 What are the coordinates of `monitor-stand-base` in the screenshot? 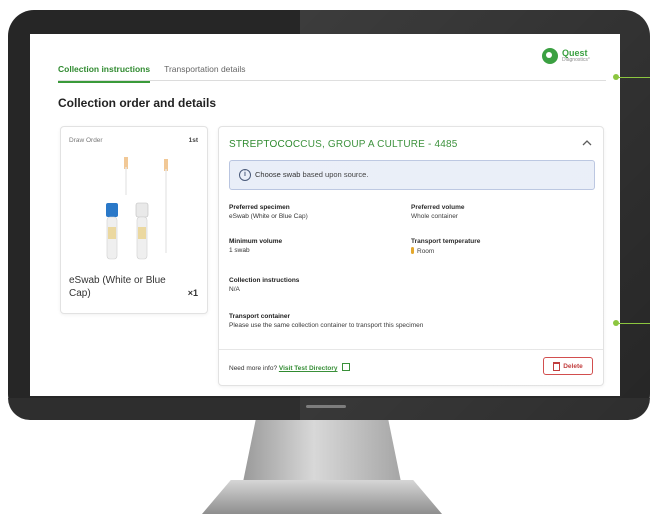 It's located at (322, 497).